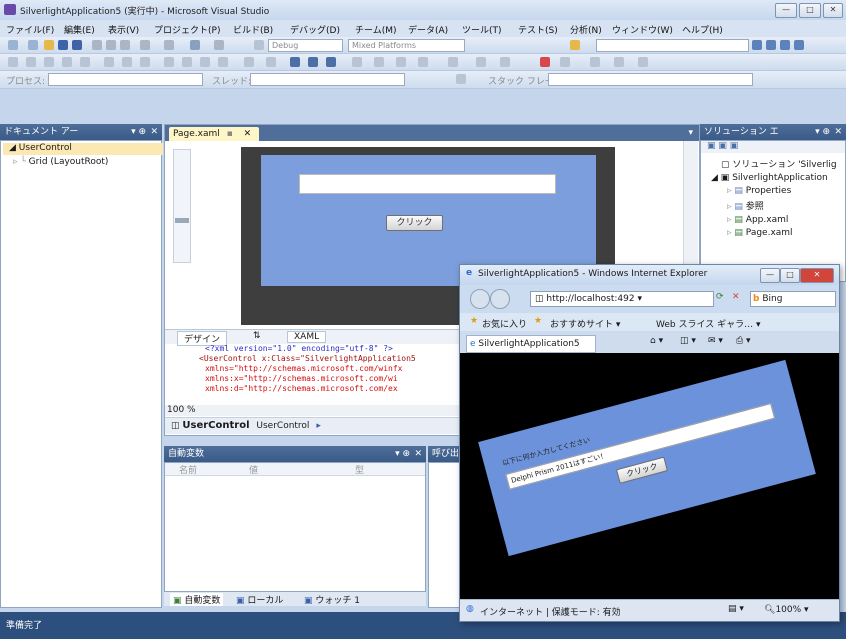  What do you see at coordinates (736, 297) in the screenshot?
I see `stop-icon: ✕` at bounding box center [736, 297].